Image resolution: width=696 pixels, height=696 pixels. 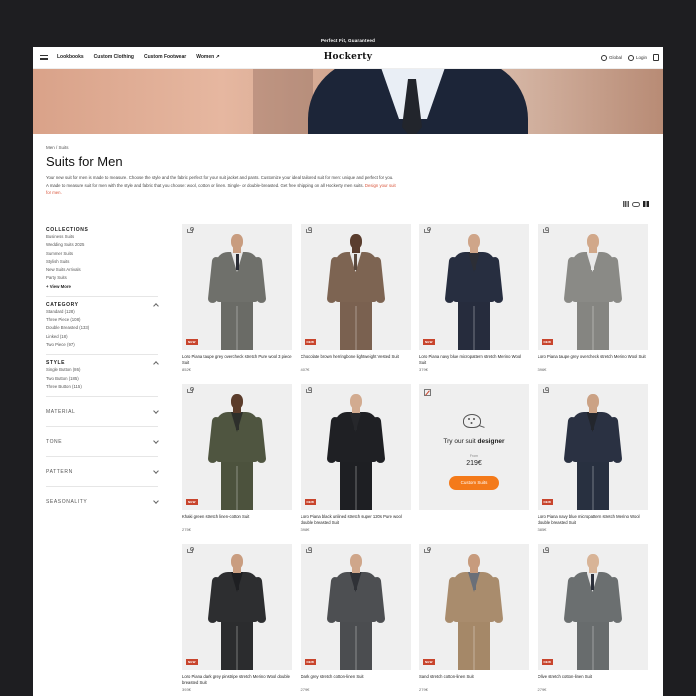 I want to click on large-grid-icon, so click(x=646, y=204).